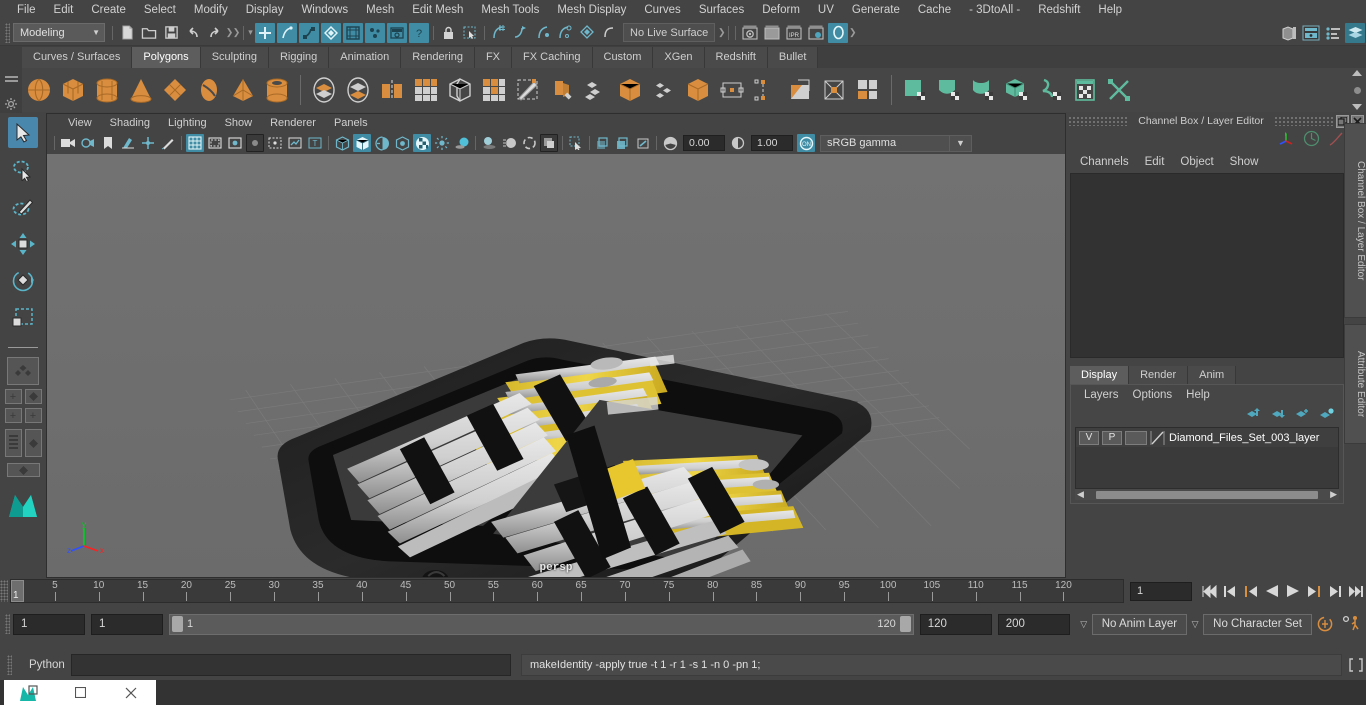 The image size is (1366, 705). Describe the element at coordinates (781, 10) in the screenshot. I see `menu-deform: Deform` at that location.